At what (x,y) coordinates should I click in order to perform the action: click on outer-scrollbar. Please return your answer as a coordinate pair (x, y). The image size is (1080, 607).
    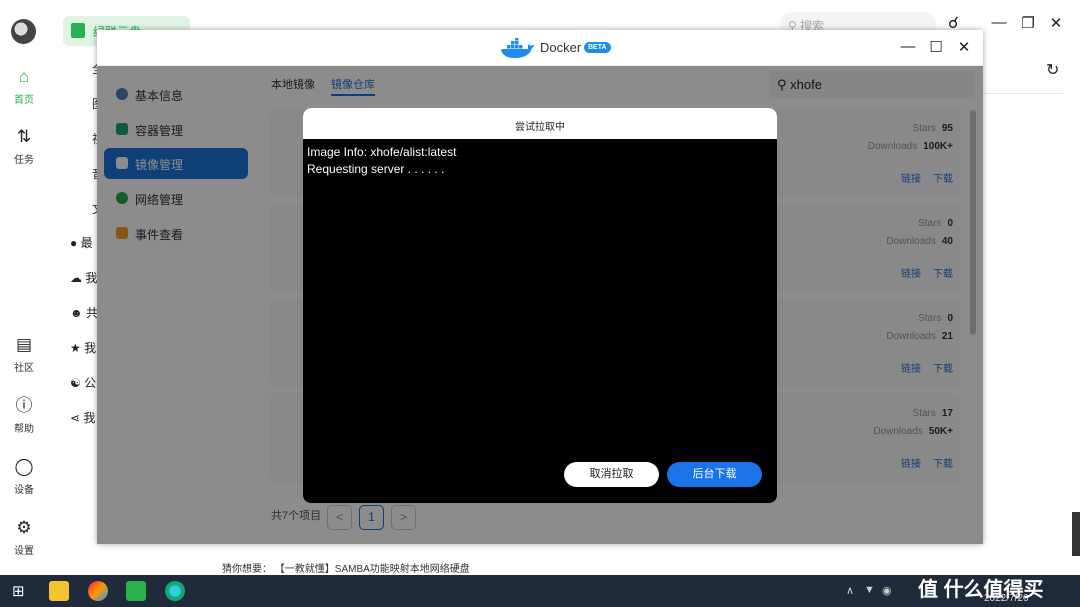
    Looking at the image, I should click on (1076, 534).